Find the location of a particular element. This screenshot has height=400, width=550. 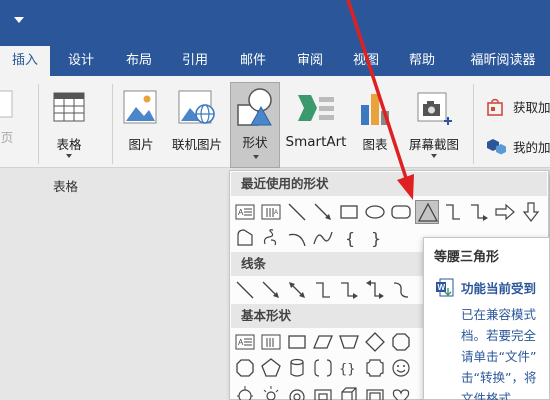

customize-quick-access-icon is located at coordinates (19, 20).